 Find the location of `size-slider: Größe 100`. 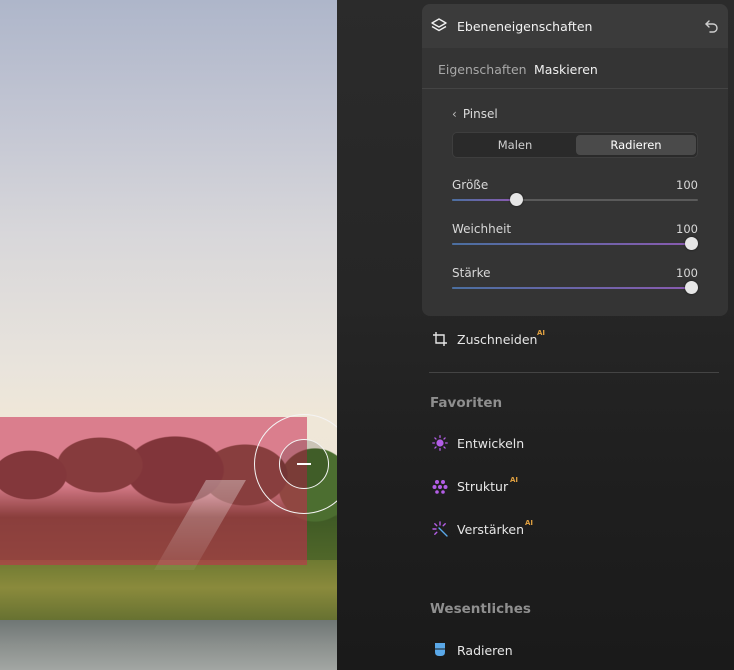

size-slider: Größe 100 is located at coordinates (575, 198).